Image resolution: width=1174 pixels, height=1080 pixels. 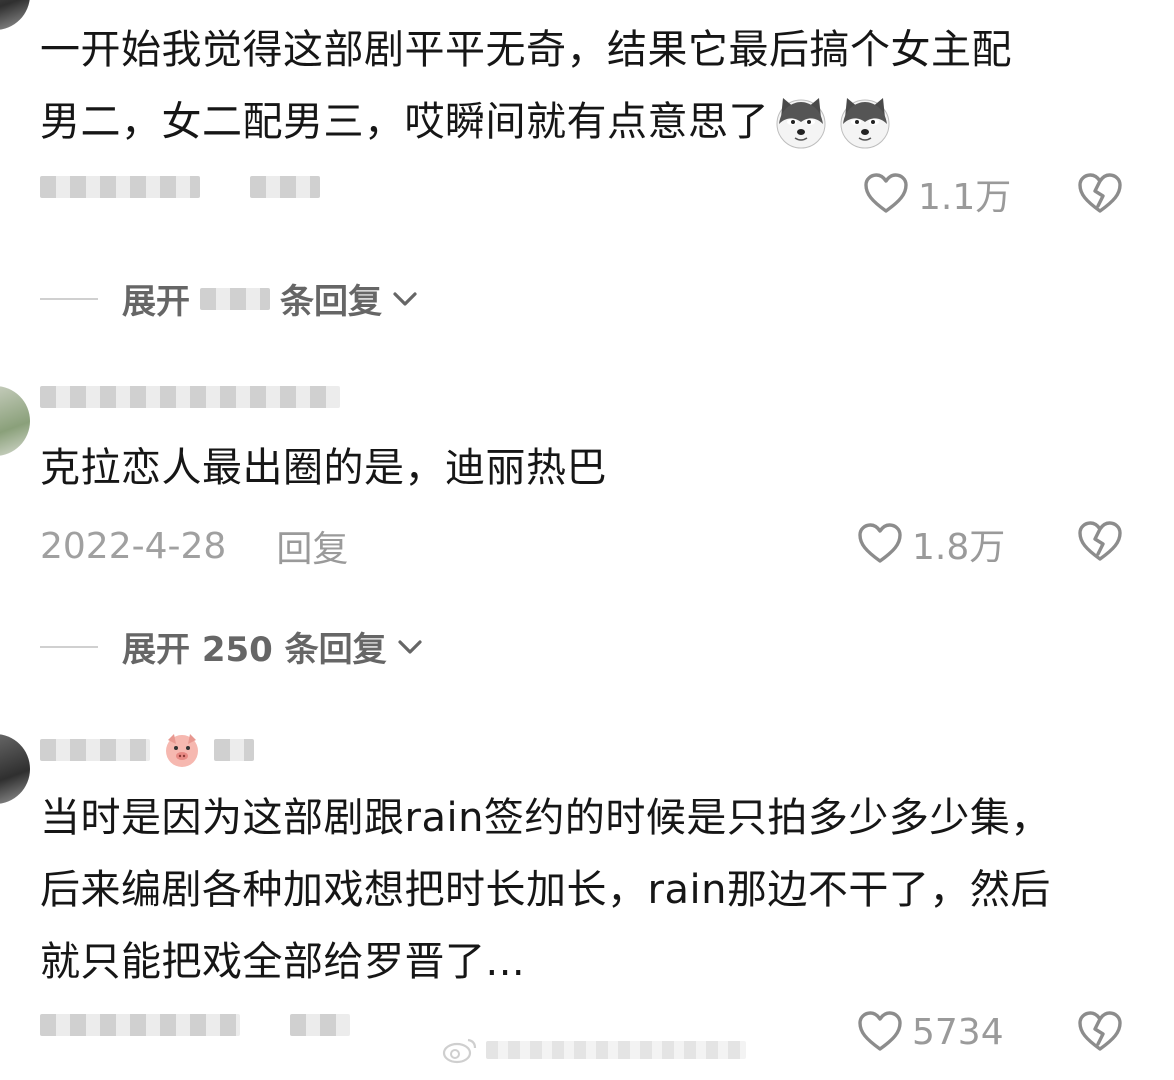 What do you see at coordinates (545, 890) in the screenshot?
I see `comment-line: 后来编剧各种加戏想把时长加长，rain那边不干了，然后` at bounding box center [545, 890].